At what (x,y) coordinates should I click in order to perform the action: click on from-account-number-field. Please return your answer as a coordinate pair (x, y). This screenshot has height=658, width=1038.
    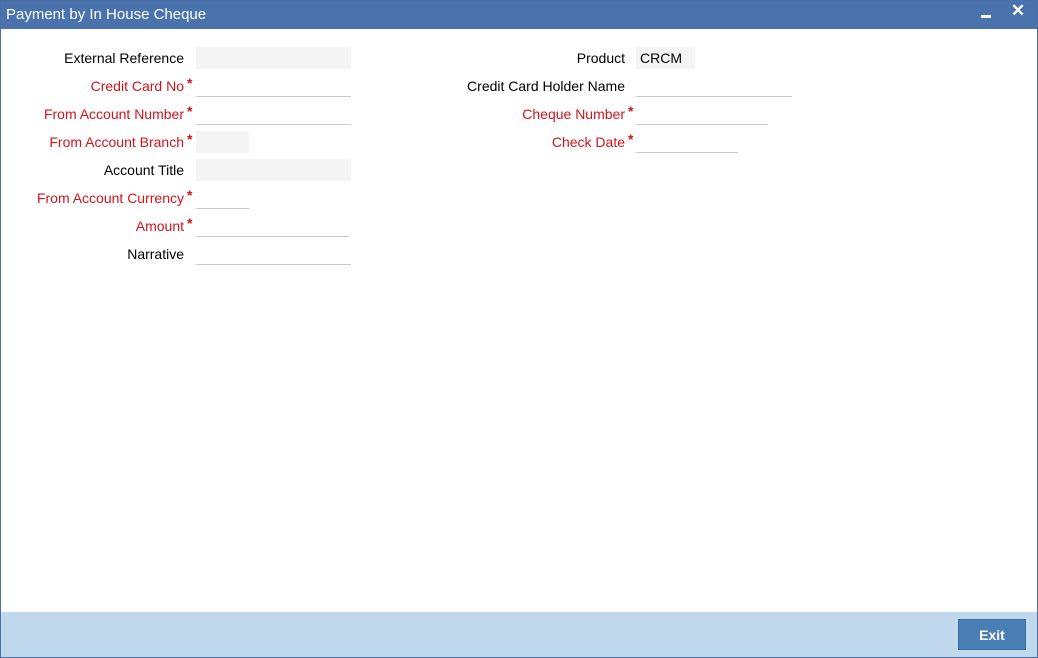
    Looking at the image, I should click on (273, 114).